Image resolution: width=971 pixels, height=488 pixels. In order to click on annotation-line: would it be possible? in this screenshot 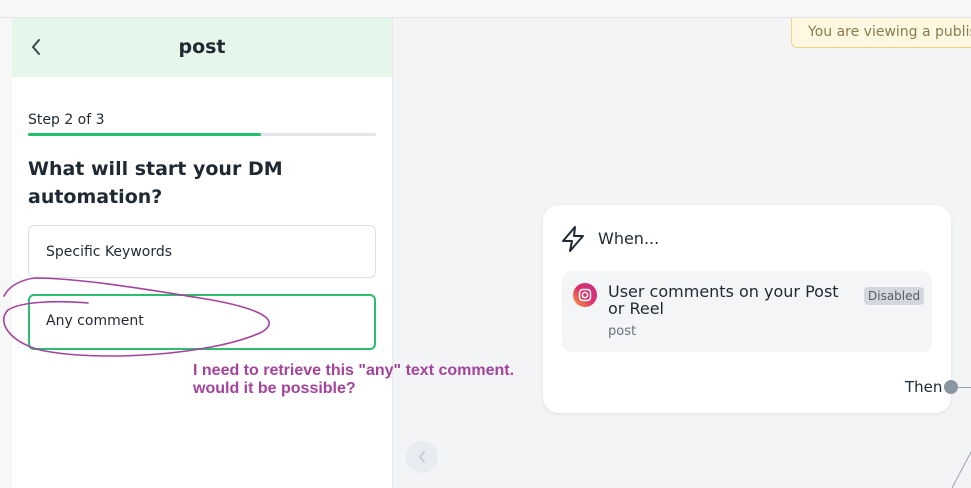, I will do `click(274, 388)`.